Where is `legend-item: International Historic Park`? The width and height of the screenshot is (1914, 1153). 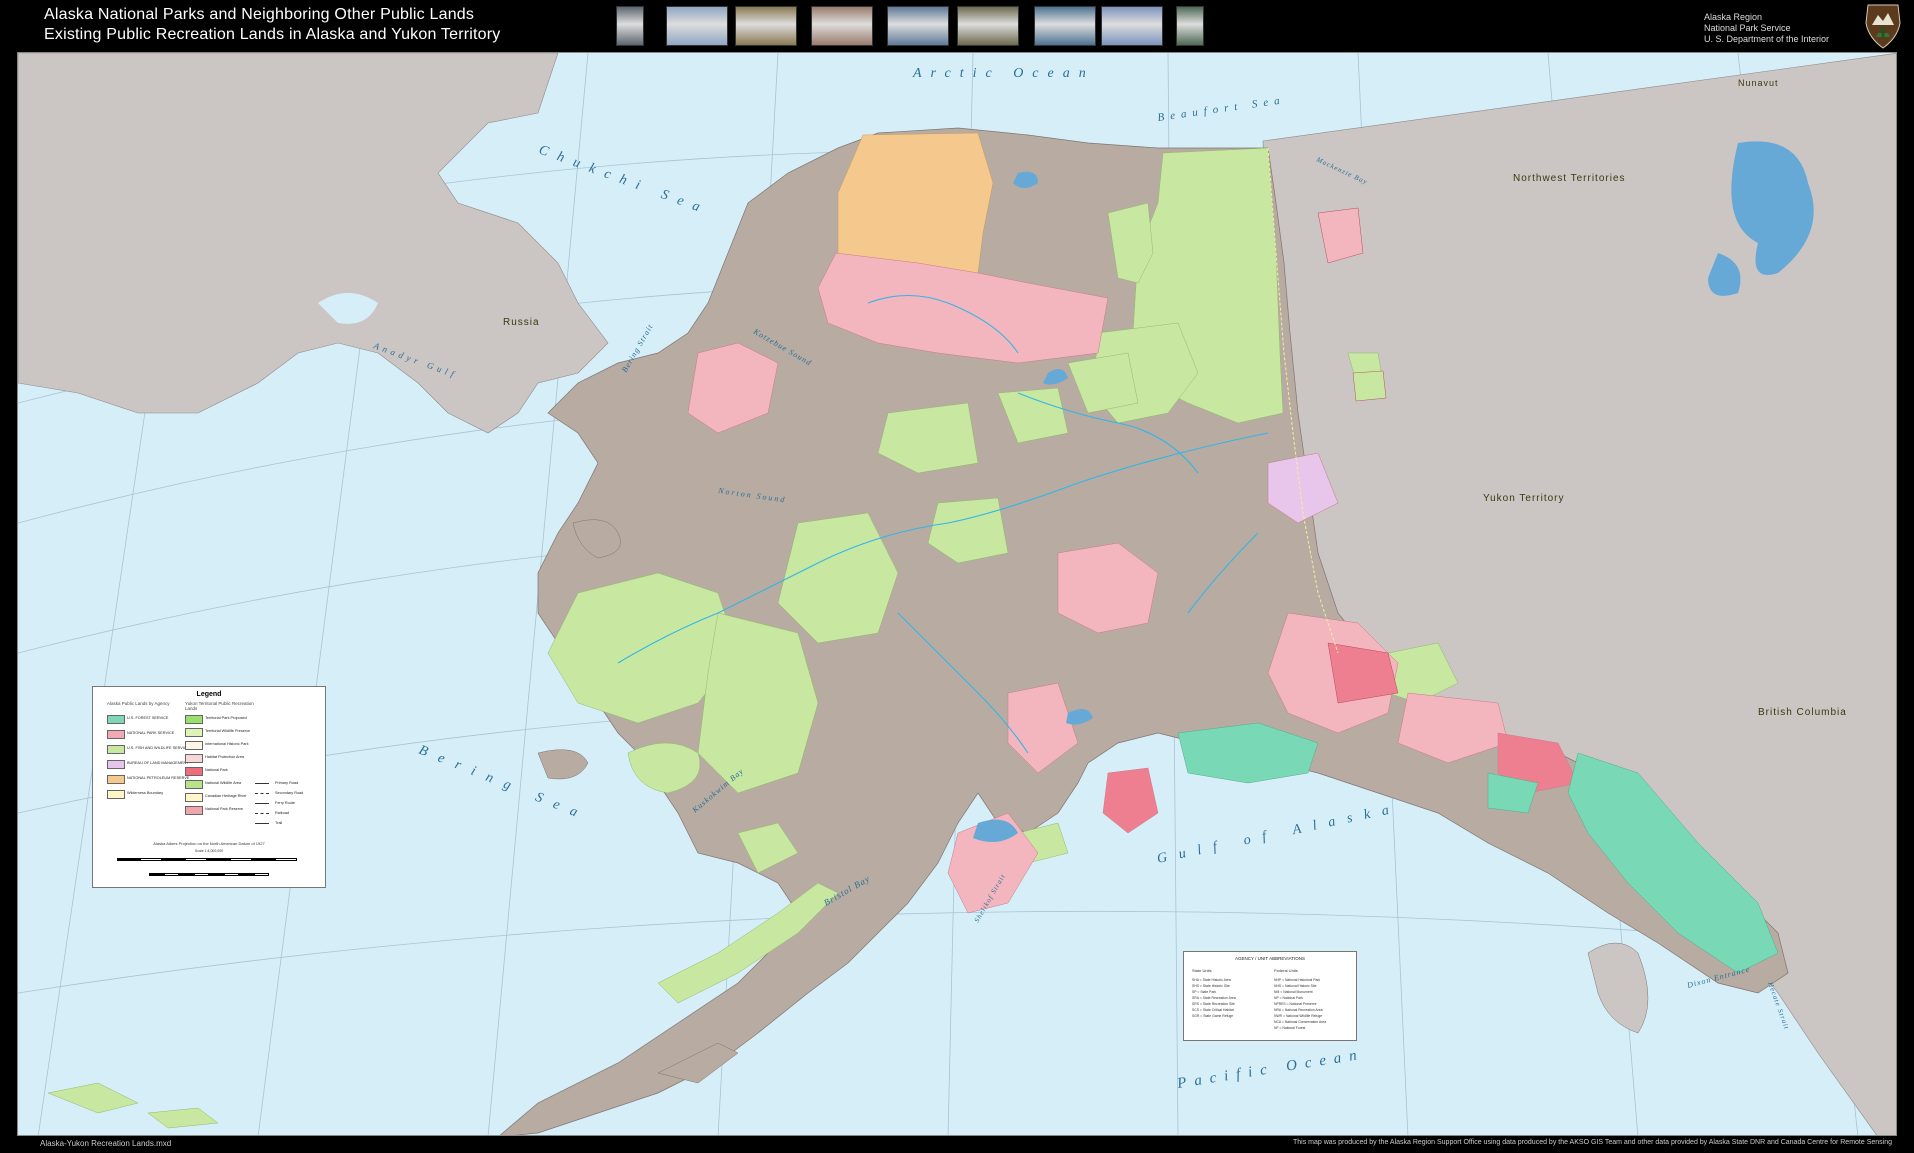 legend-item: International Historic Park is located at coordinates (240, 745).